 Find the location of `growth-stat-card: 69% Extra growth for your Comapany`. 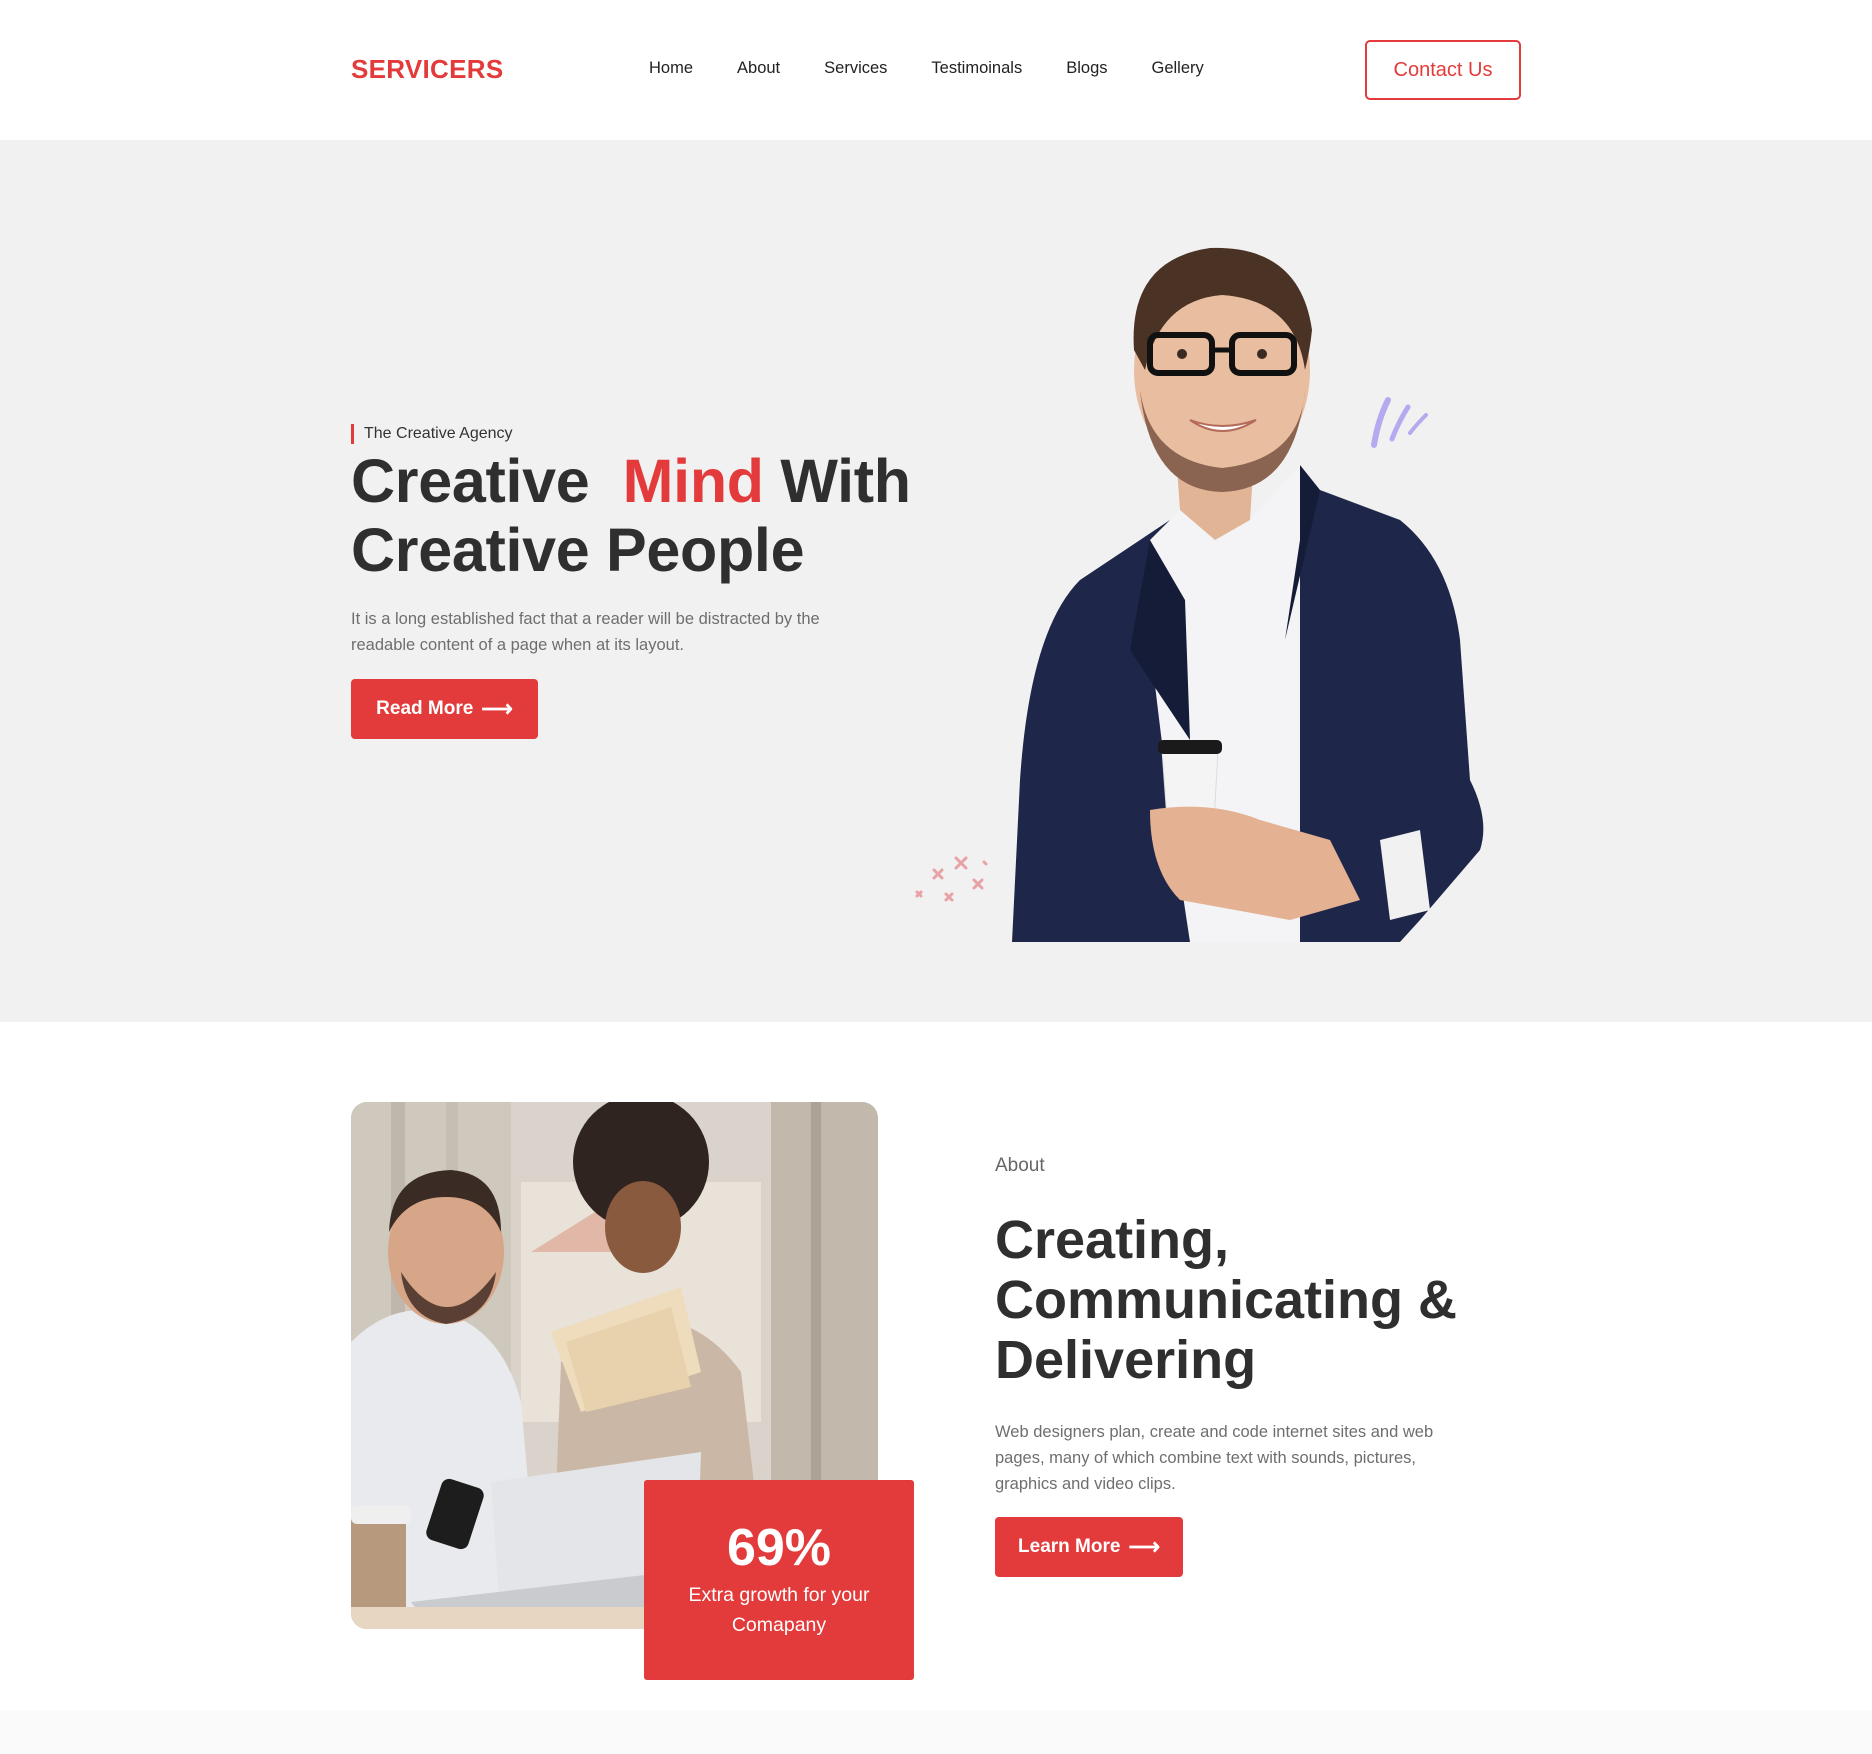

growth-stat-card: 69% Extra growth for your Comapany is located at coordinates (779, 1580).